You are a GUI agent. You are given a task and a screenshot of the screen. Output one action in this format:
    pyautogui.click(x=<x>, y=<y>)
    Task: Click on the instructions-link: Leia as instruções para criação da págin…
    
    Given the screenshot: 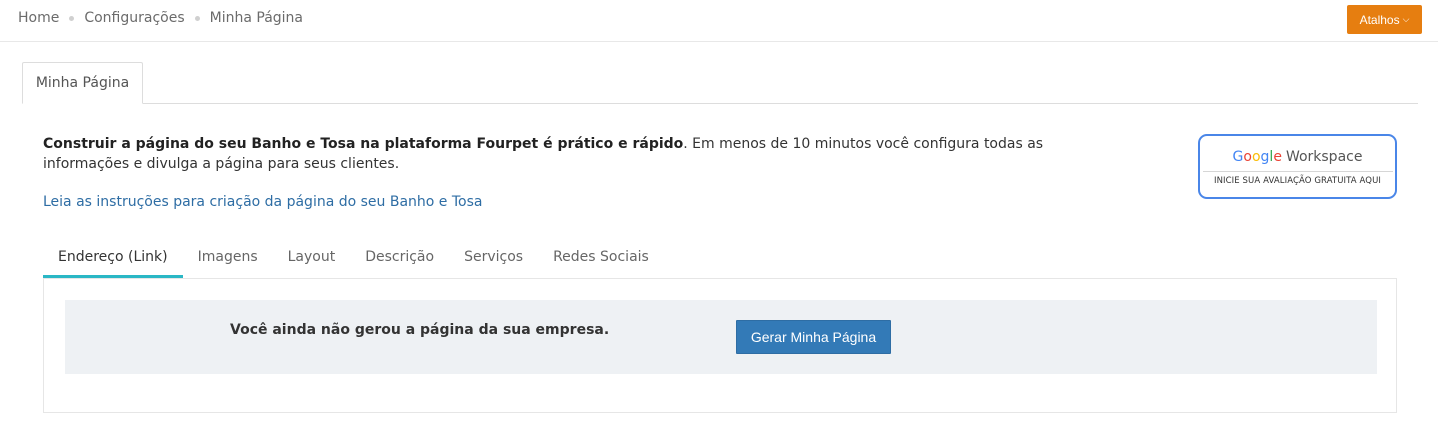 What is the action you would take?
    pyautogui.click(x=262, y=202)
    